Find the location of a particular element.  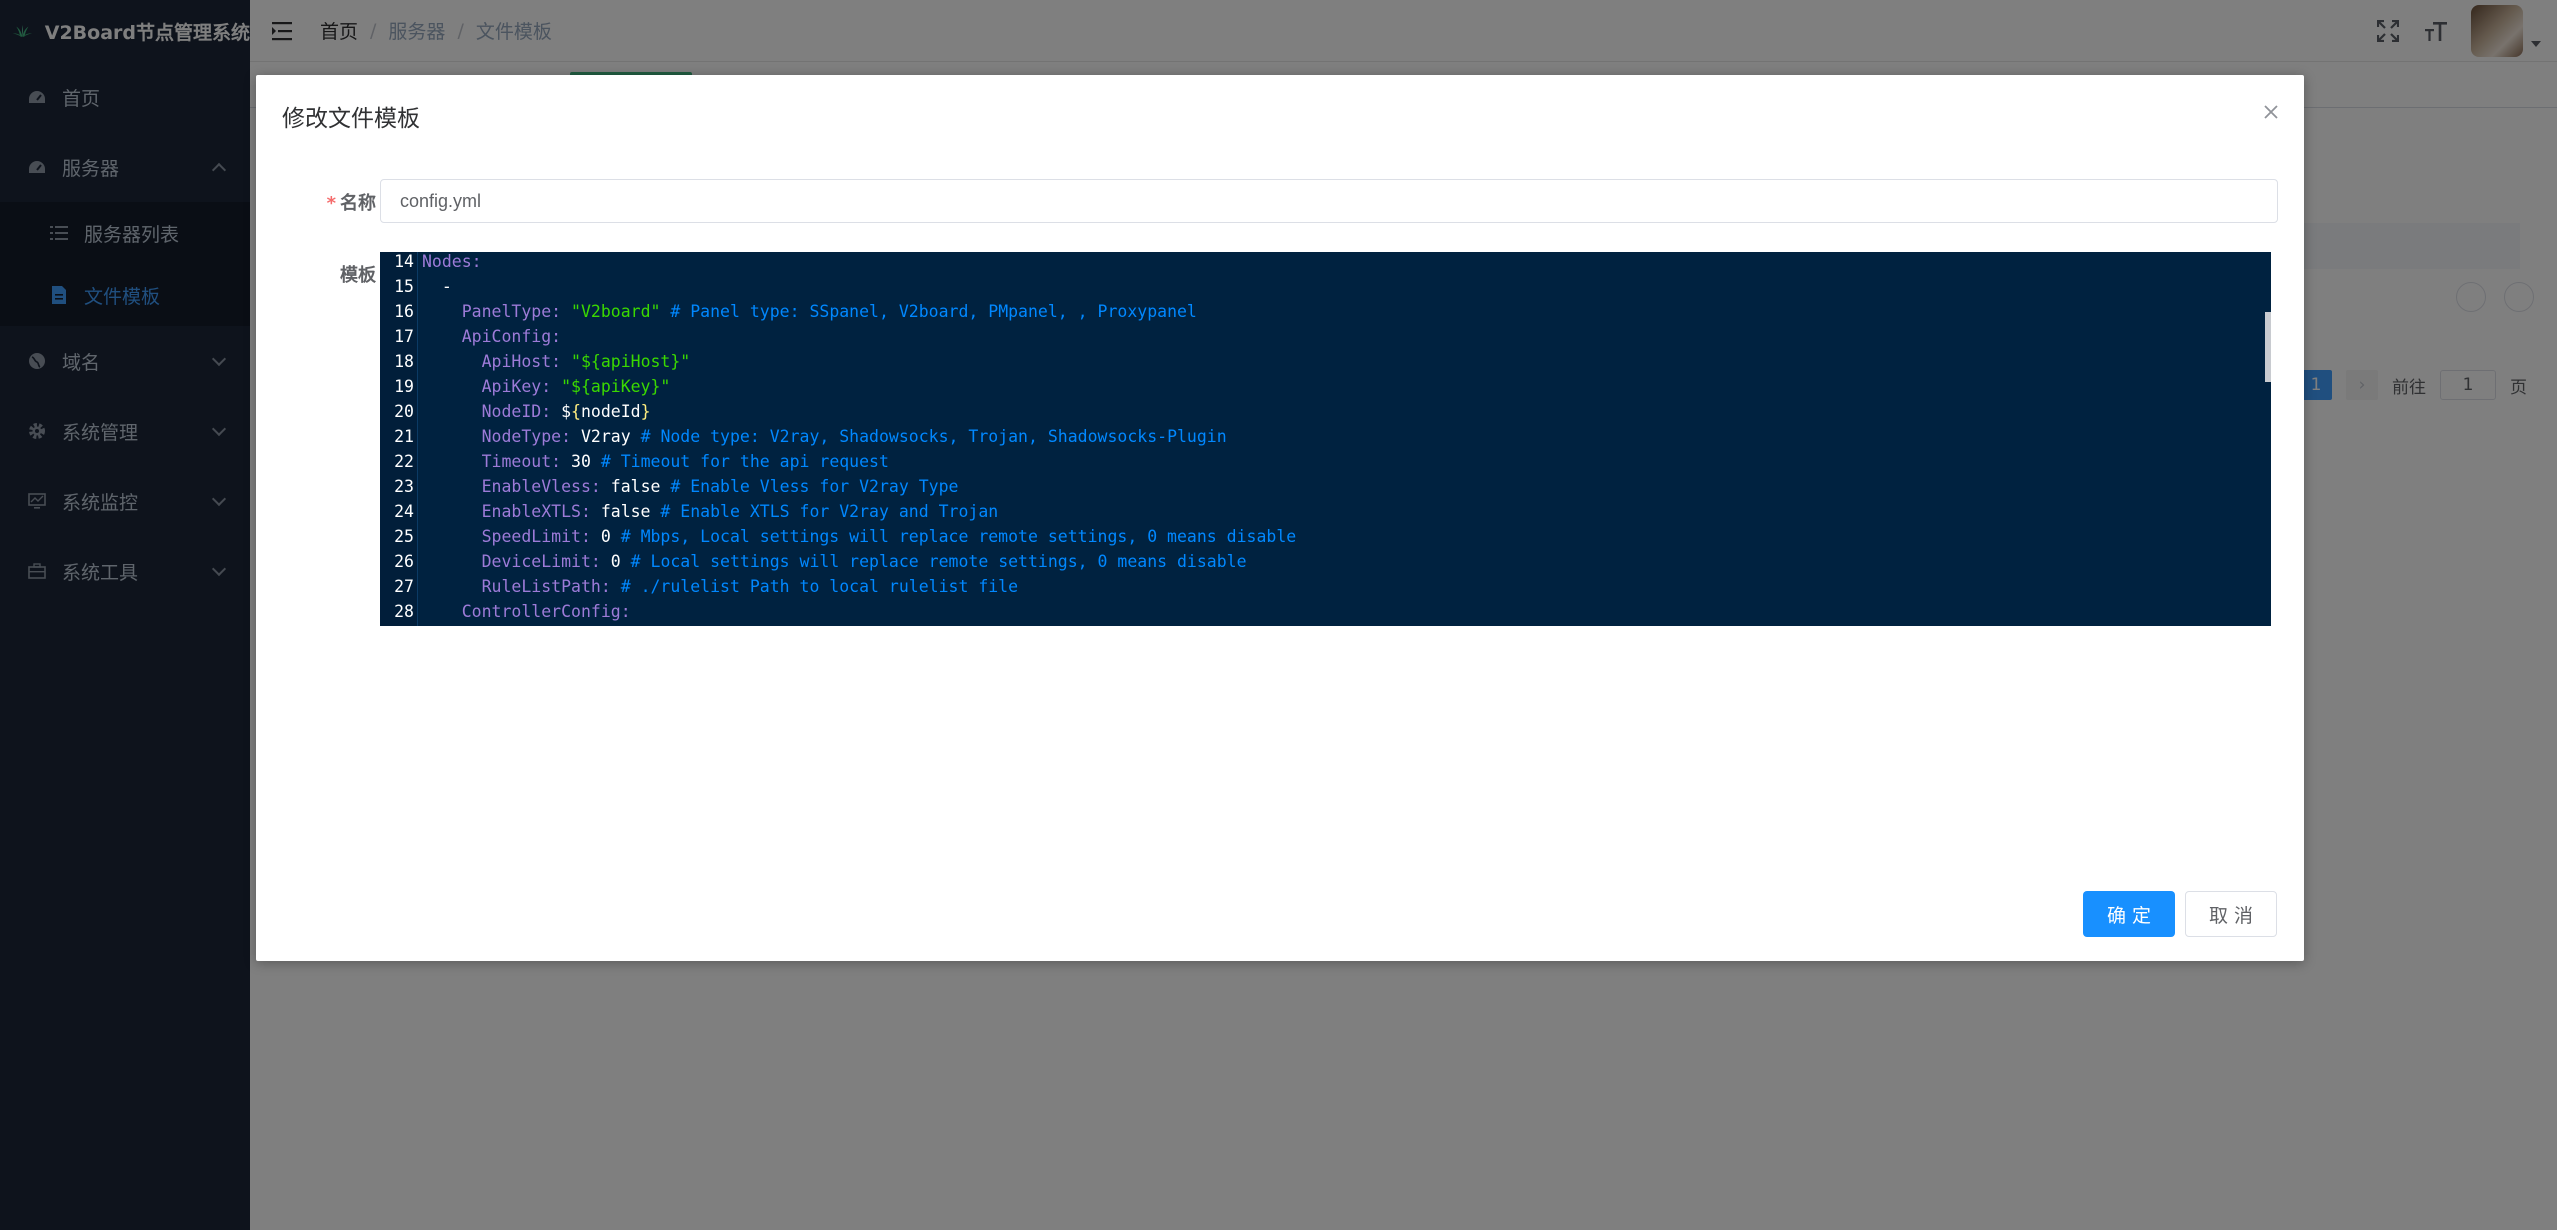

line-number: 14 is located at coordinates (404, 261).